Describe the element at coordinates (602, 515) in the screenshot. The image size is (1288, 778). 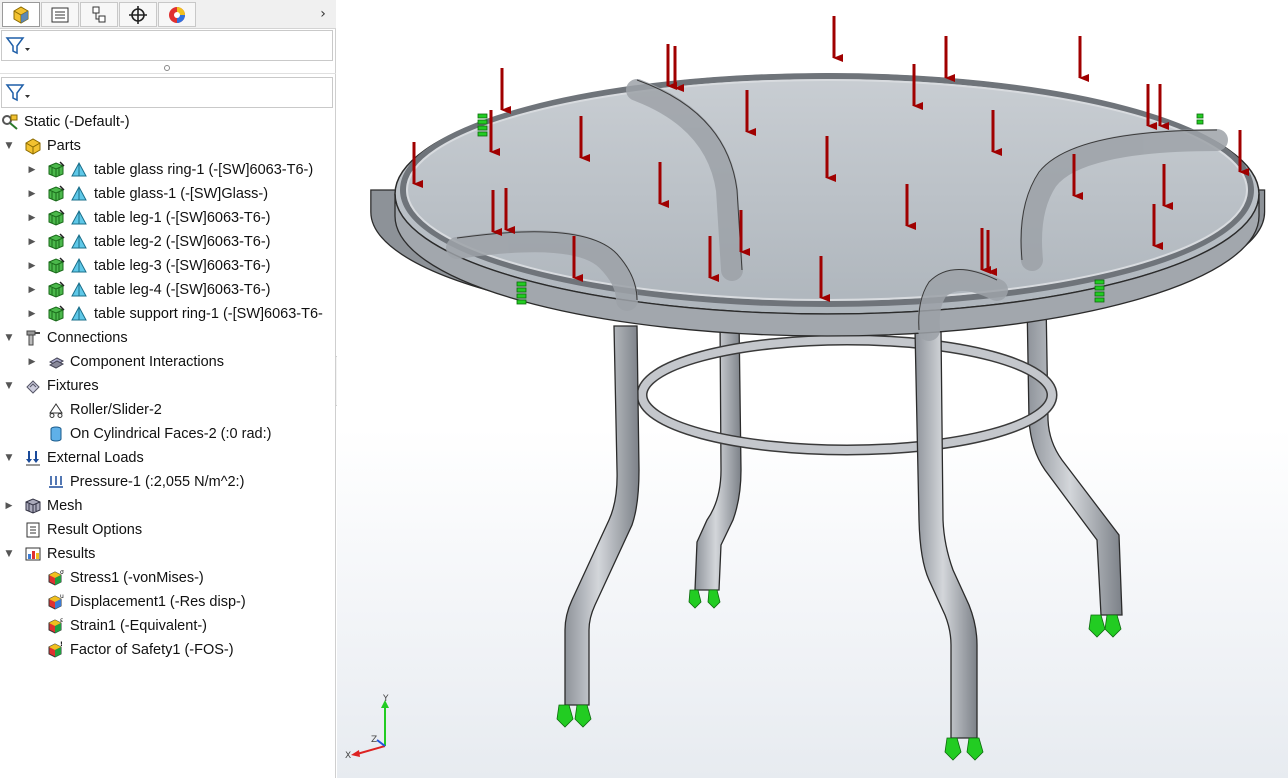
I see `leg-front-left` at that location.